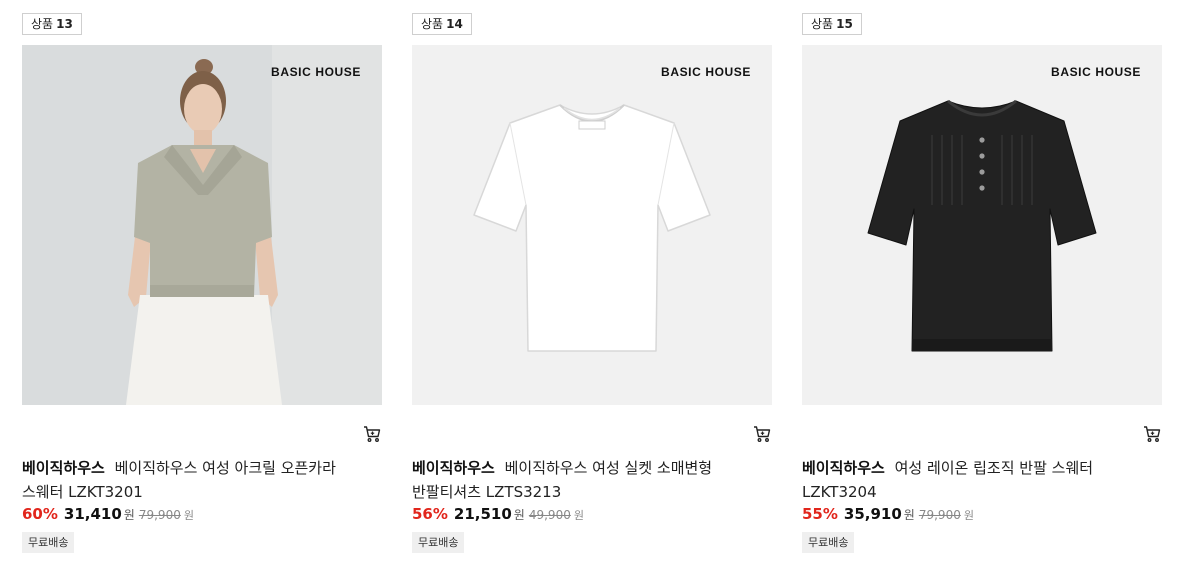 Image resolution: width=1185 pixels, height=565 pixels. Describe the element at coordinates (482, 514) in the screenshot. I see `sale-price: 21,510` at that location.